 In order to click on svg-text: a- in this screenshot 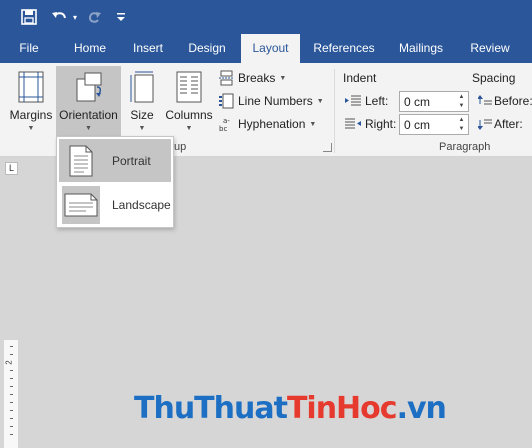, I will do `click(226, 121)`.